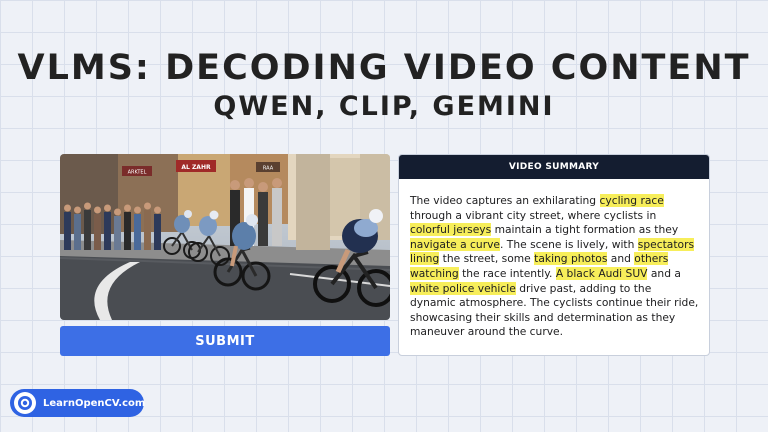  I want to click on submit-button: SUBMIT, so click(225, 341).